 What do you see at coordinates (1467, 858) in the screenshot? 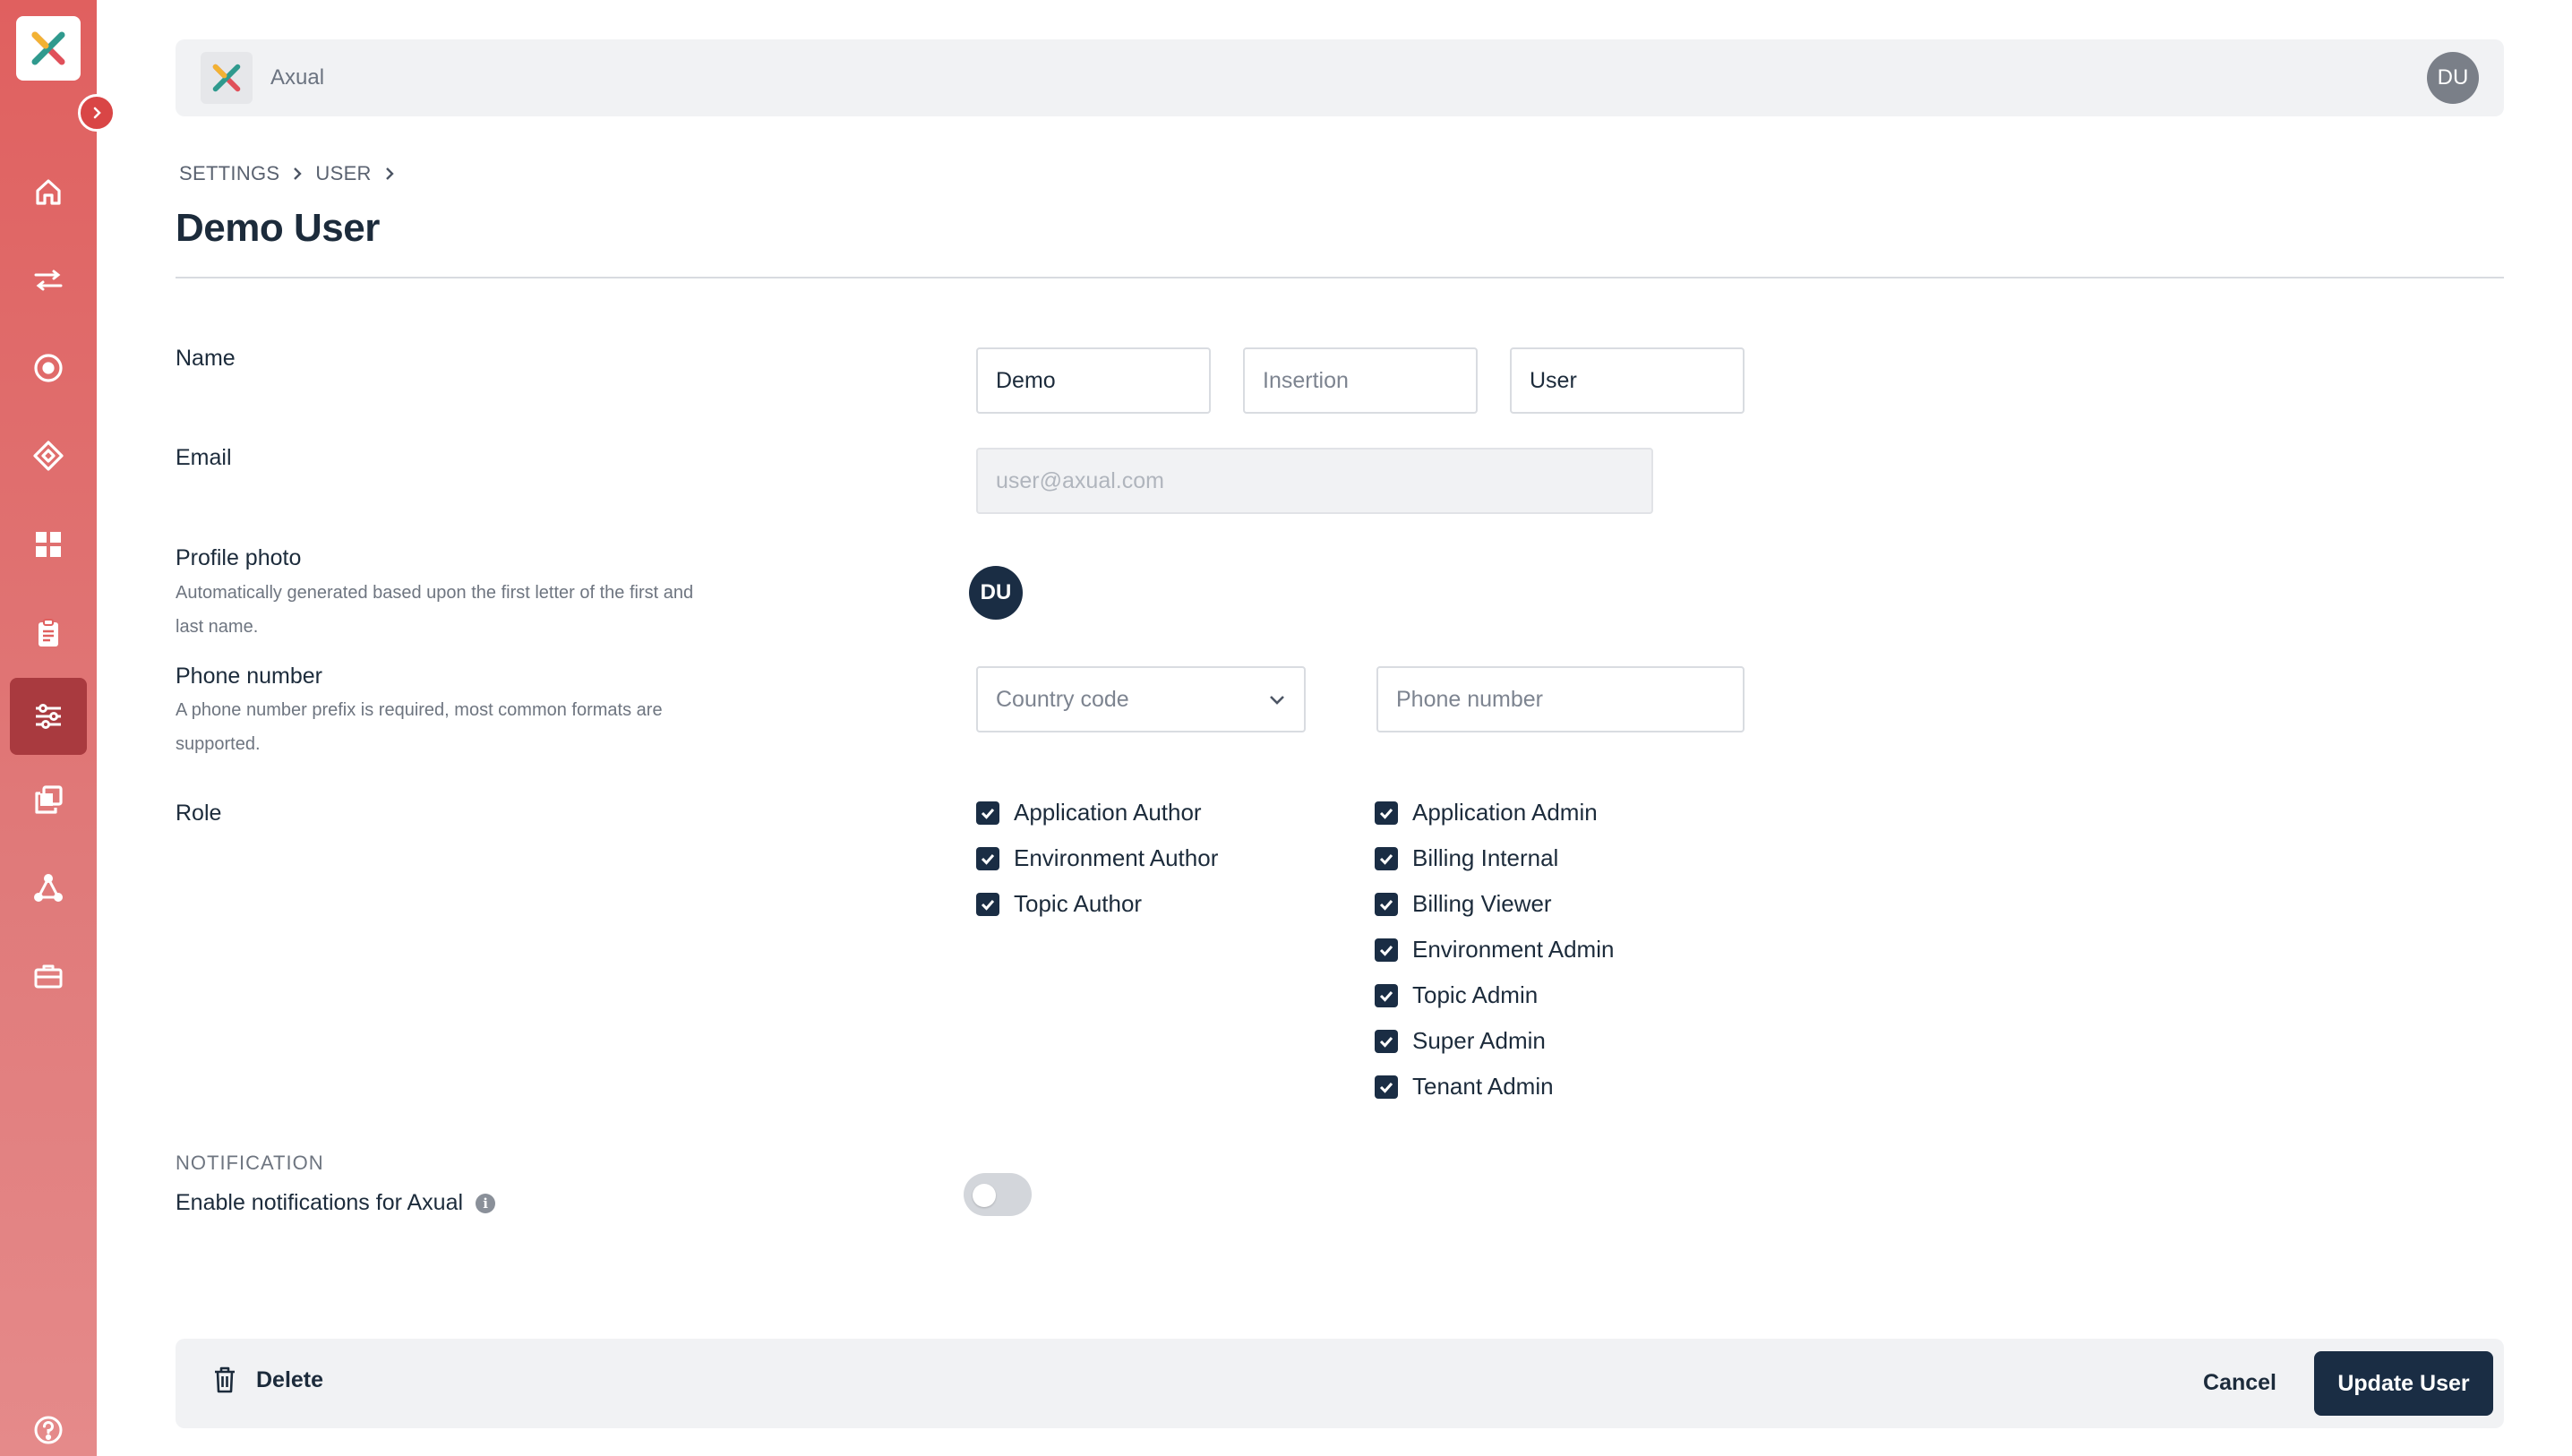
I see `role-checkbox-billing-internal: Billing Internal` at bounding box center [1467, 858].